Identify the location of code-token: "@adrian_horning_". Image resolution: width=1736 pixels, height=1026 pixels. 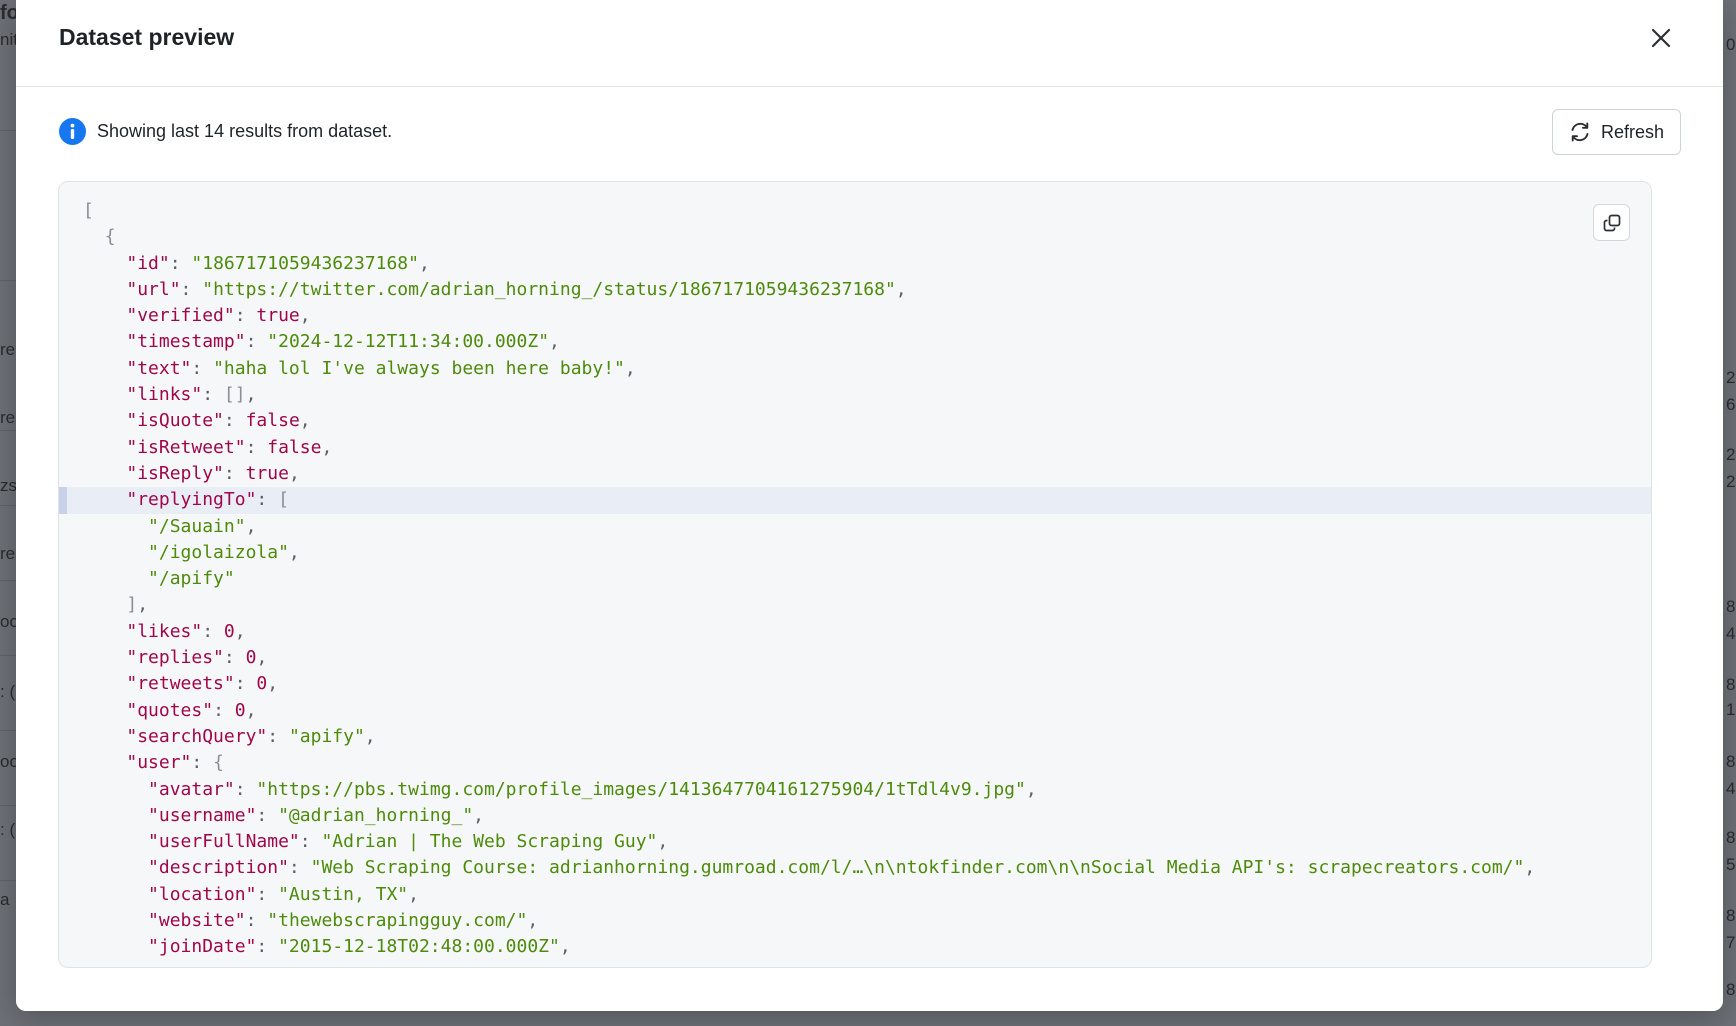
(376, 815).